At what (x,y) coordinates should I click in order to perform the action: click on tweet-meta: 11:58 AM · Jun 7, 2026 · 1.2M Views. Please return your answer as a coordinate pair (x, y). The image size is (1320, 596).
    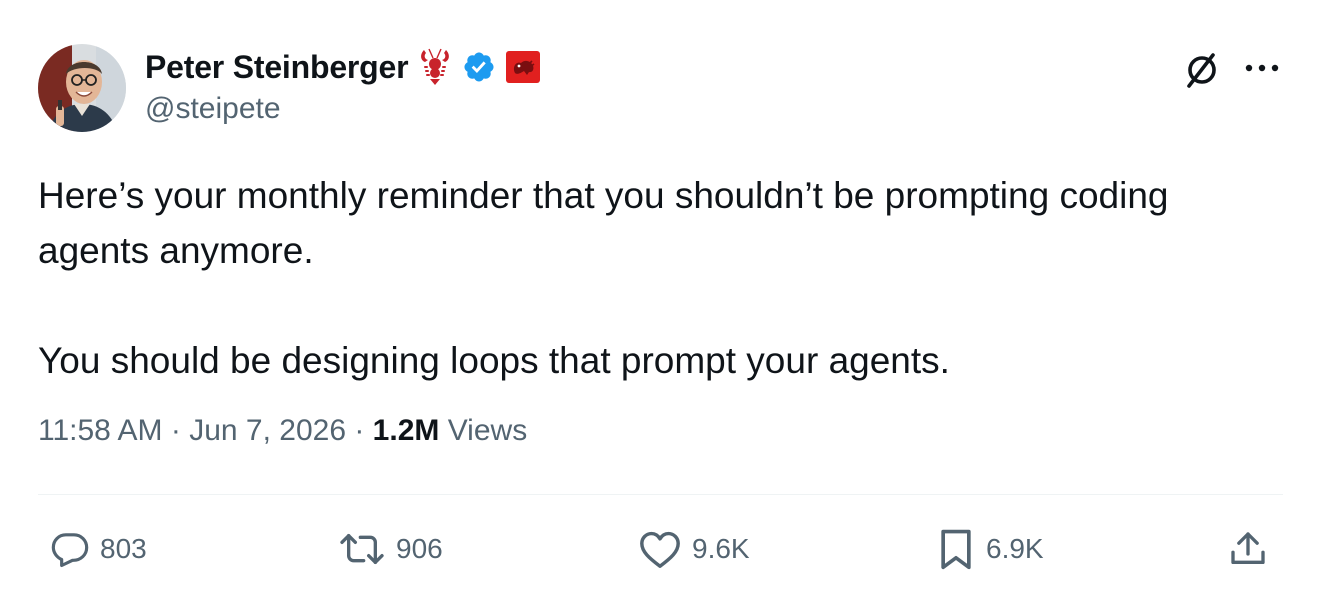
    Looking at the image, I should click on (282, 431).